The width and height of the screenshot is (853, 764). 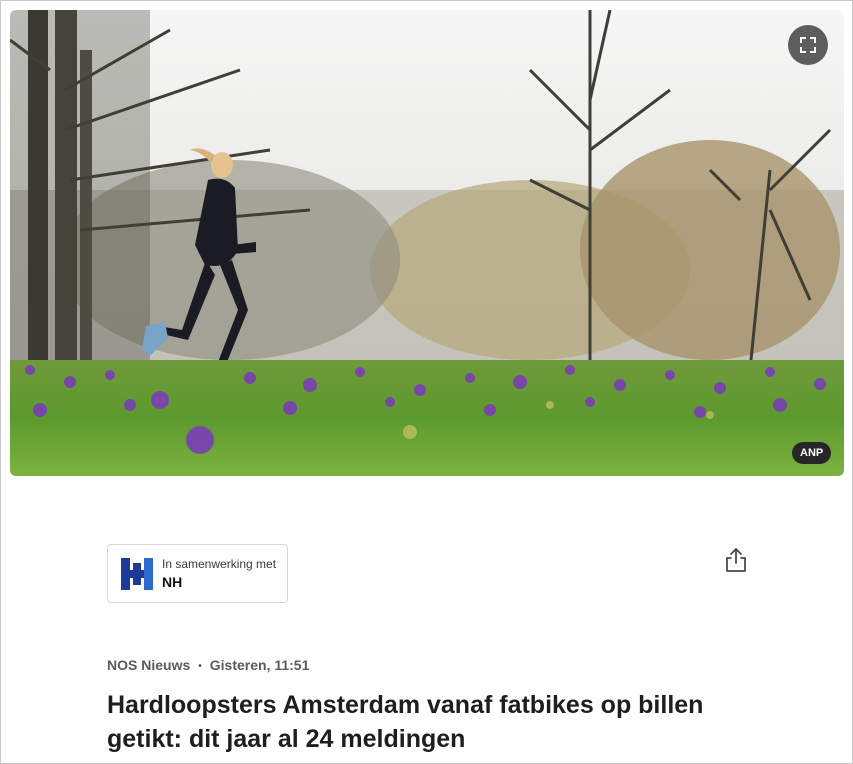 I want to click on fullscreen-icon, so click(x=808, y=45).